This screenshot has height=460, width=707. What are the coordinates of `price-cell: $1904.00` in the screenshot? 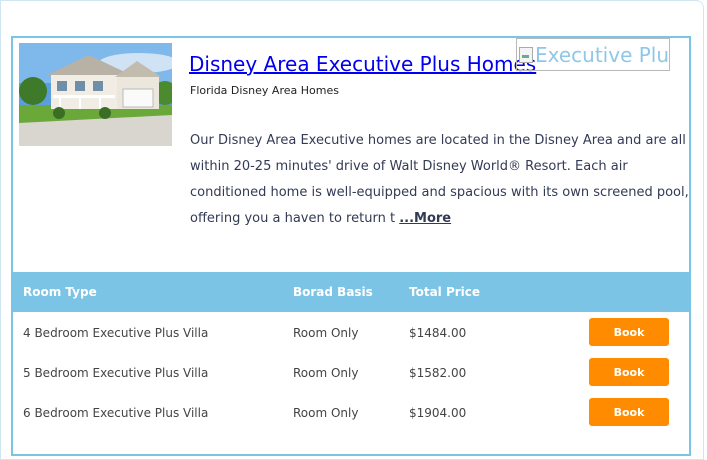 It's located at (438, 413).